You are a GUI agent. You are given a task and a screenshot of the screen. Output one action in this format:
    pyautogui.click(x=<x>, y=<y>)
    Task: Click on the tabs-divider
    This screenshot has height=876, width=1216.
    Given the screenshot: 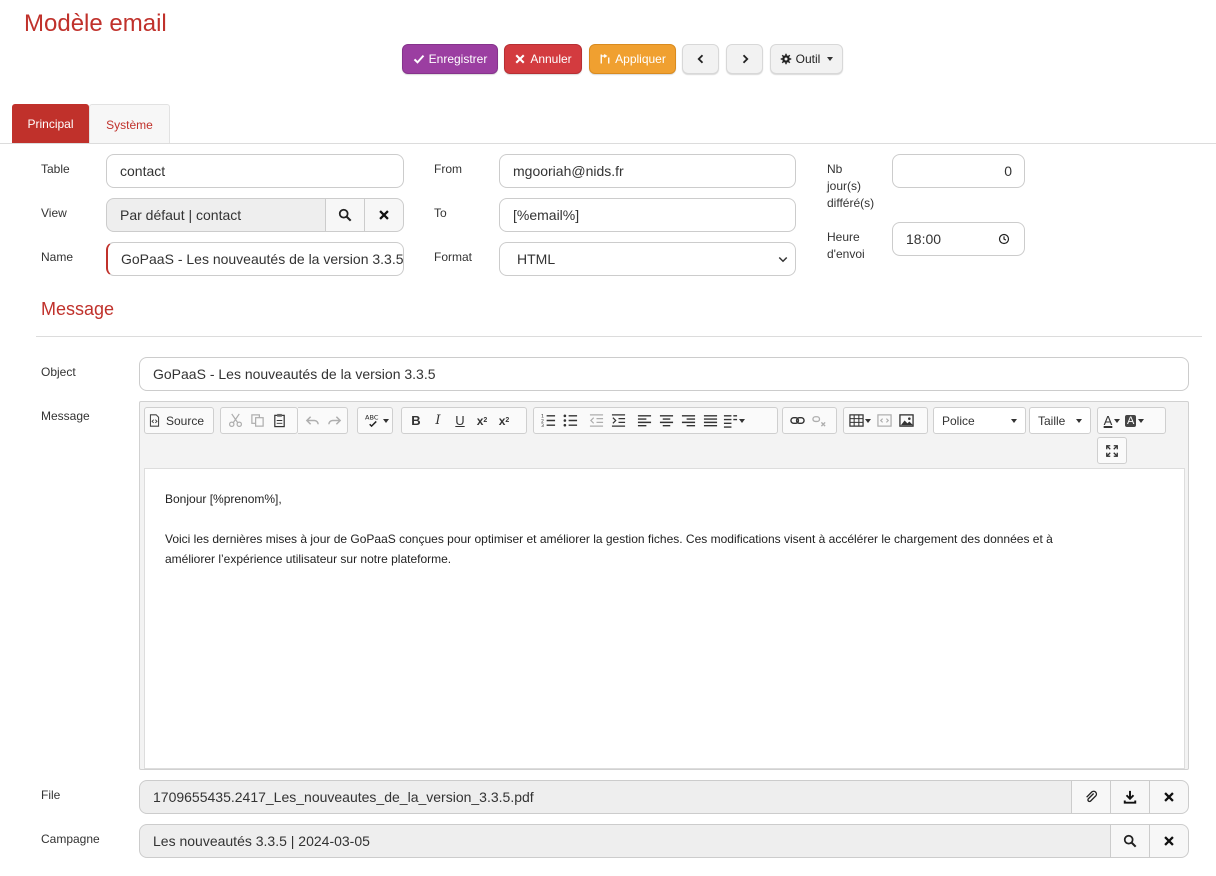 What is the action you would take?
    pyautogui.click(x=608, y=143)
    